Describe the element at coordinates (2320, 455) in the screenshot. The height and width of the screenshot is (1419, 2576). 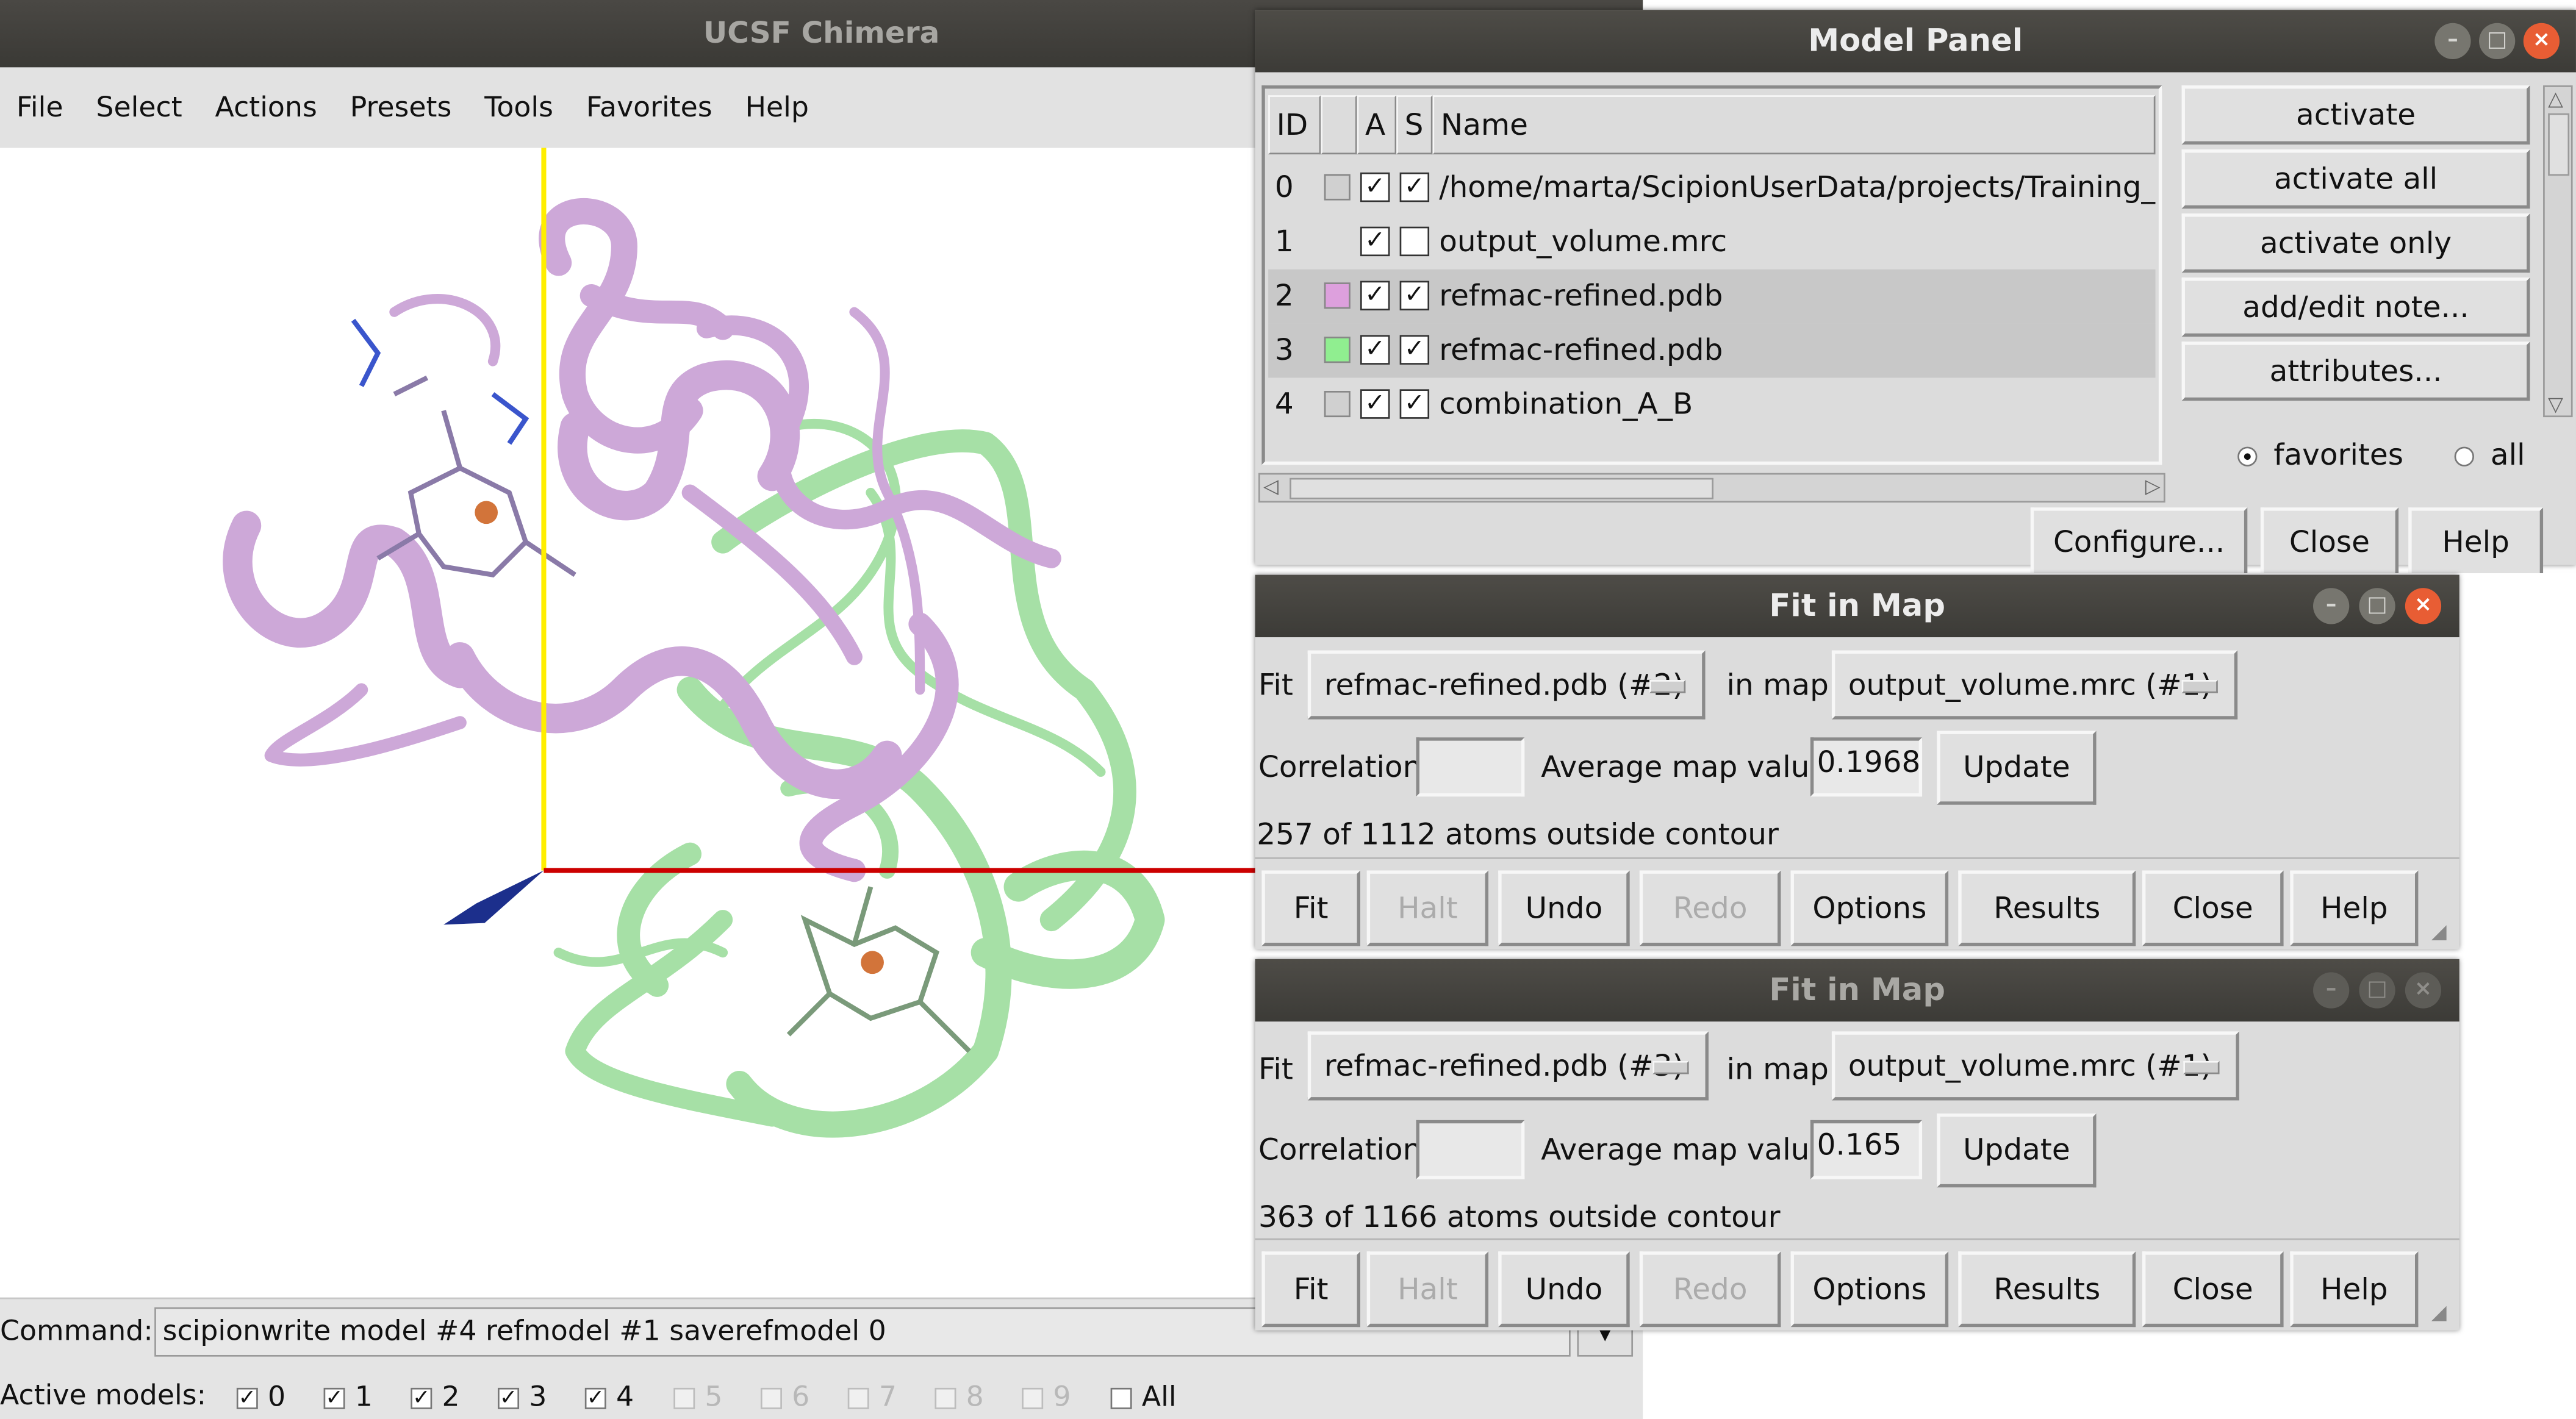
I see `filter-favorites-radio: favorites` at that location.